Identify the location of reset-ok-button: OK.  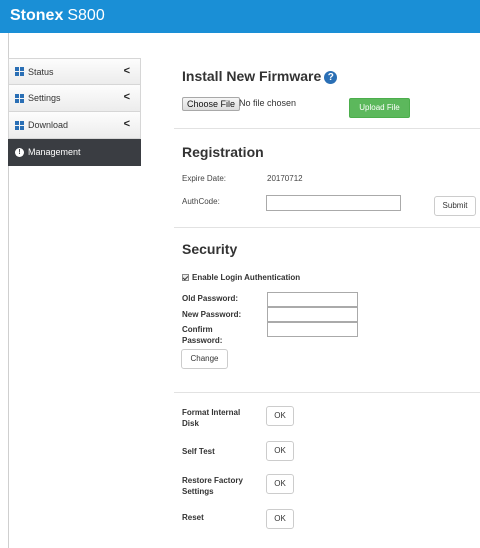
(280, 519).